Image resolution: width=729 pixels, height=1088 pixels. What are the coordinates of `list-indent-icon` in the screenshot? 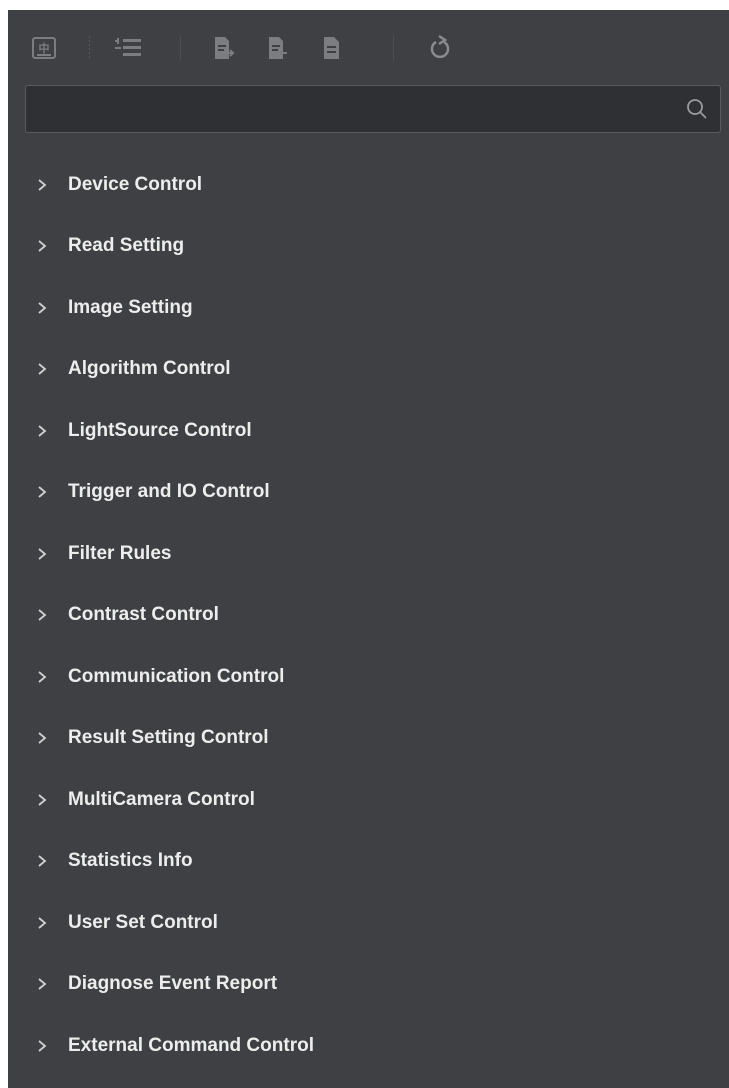 It's located at (128, 48).